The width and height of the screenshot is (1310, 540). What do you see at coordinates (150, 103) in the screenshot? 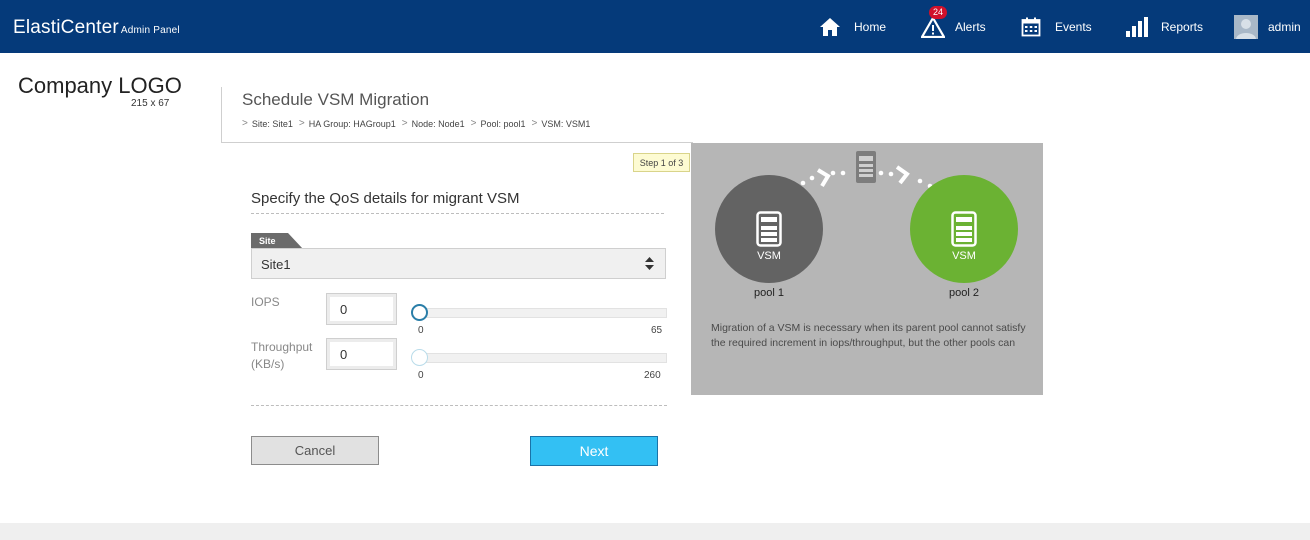
I see `logo-size-hint: 215 x 67` at bounding box center [150, 103].